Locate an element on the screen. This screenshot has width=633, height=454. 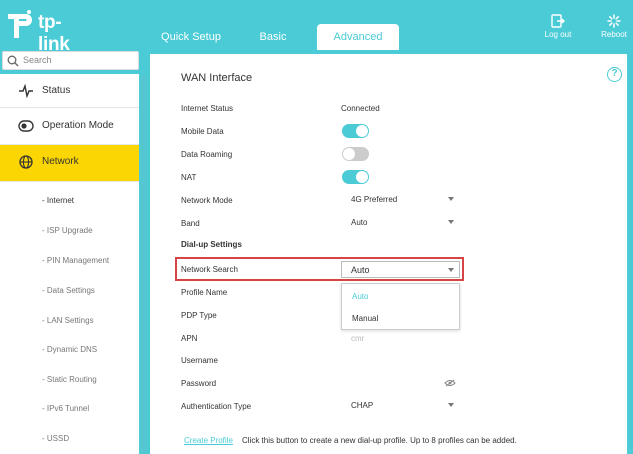
dialup-settings-heading: Dial-up Settings is located at coordinates (211, 244).